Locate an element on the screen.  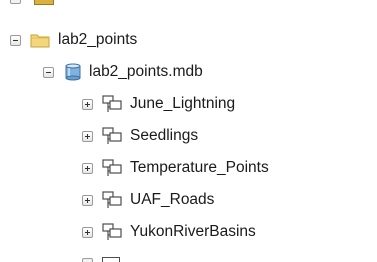
tree-item-uaf-roads: UAF_Roads is located at coordinates (148, 200).